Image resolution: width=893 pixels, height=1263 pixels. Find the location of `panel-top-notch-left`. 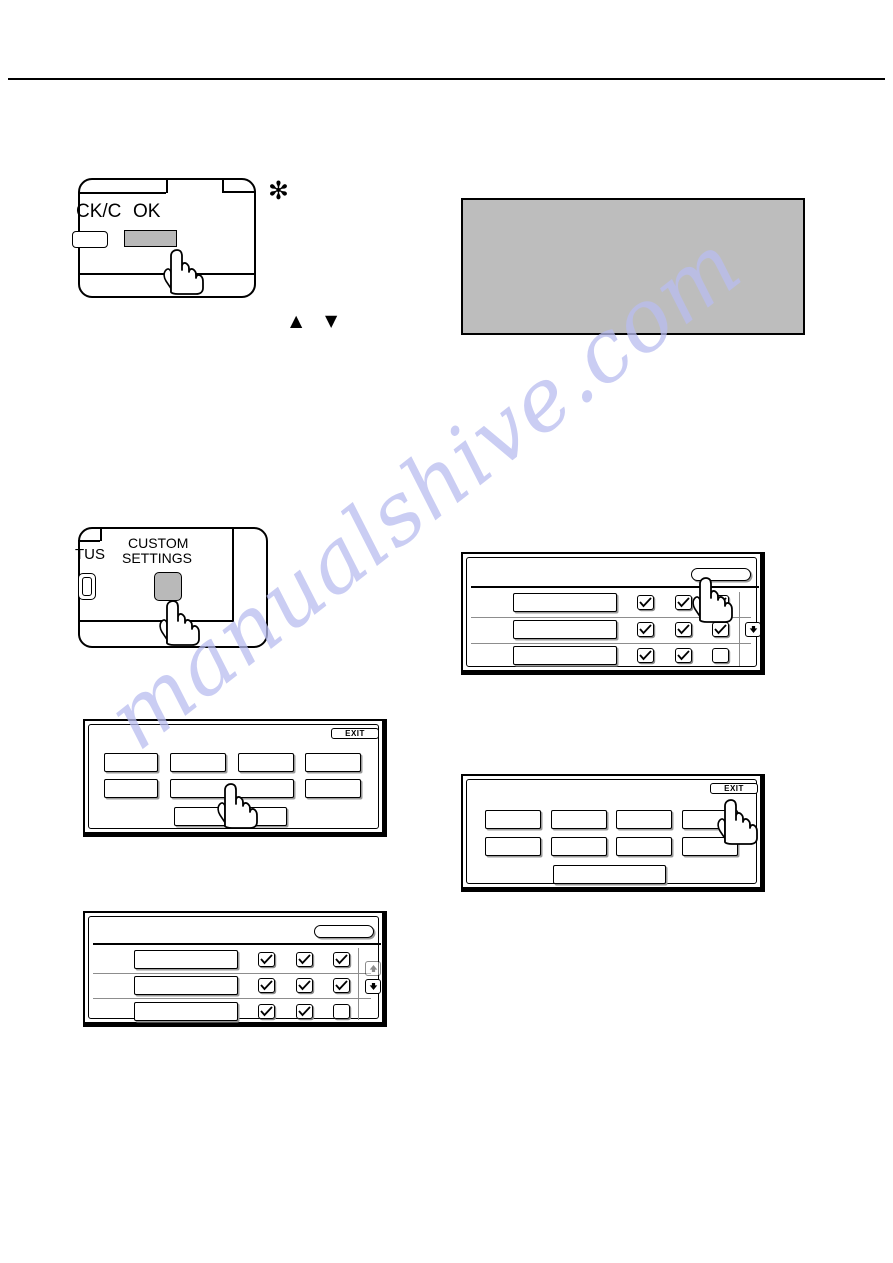

panel-top-notch-left is located at coordinates (122, 193).